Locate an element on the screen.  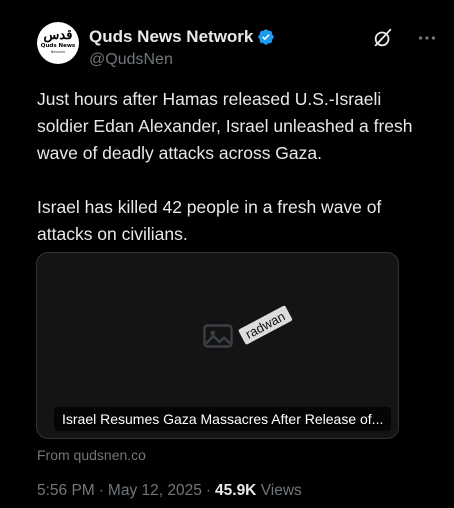
avatar-logo-text: Quds News is located at coordinates (58, 46).